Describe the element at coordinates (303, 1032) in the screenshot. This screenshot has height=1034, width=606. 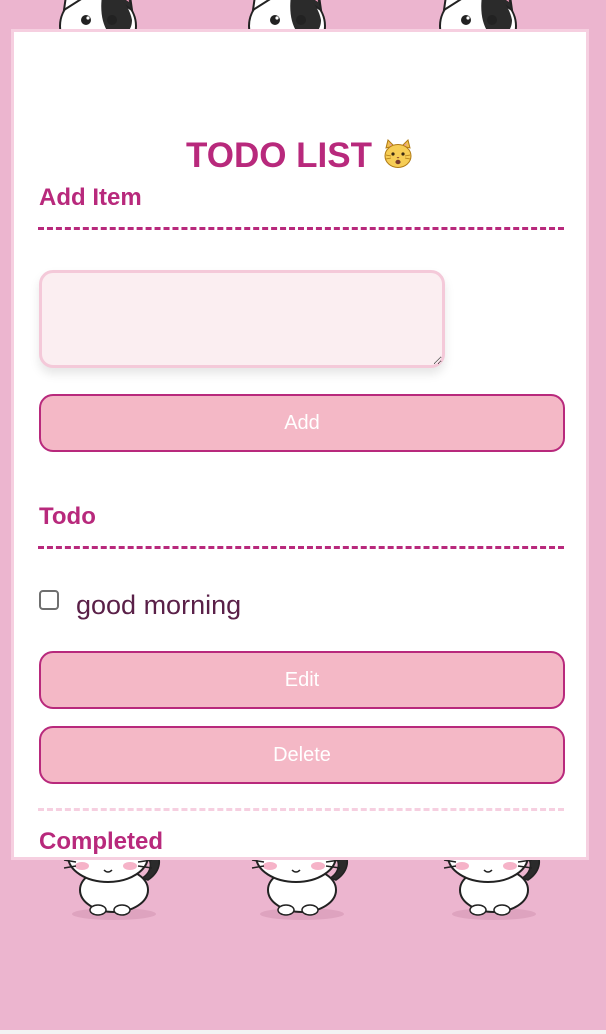
I see `page-bottom-edge` at that location.